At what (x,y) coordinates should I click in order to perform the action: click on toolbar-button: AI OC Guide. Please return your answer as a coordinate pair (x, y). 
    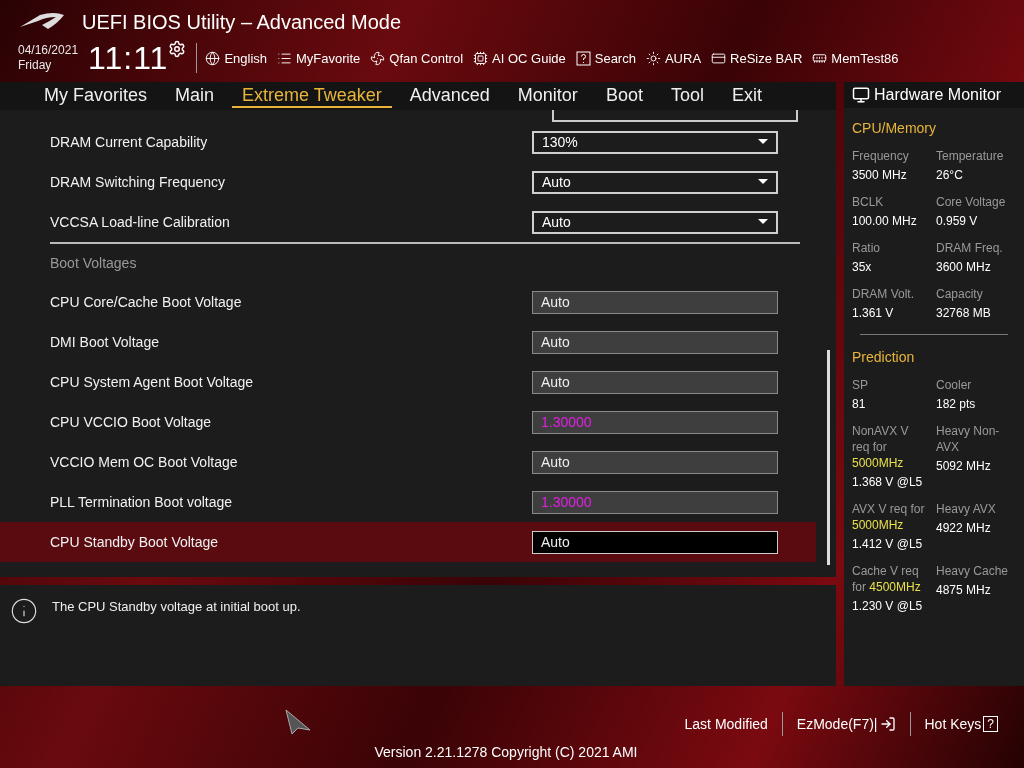
    Looking at the image, I should click on (519, 58).